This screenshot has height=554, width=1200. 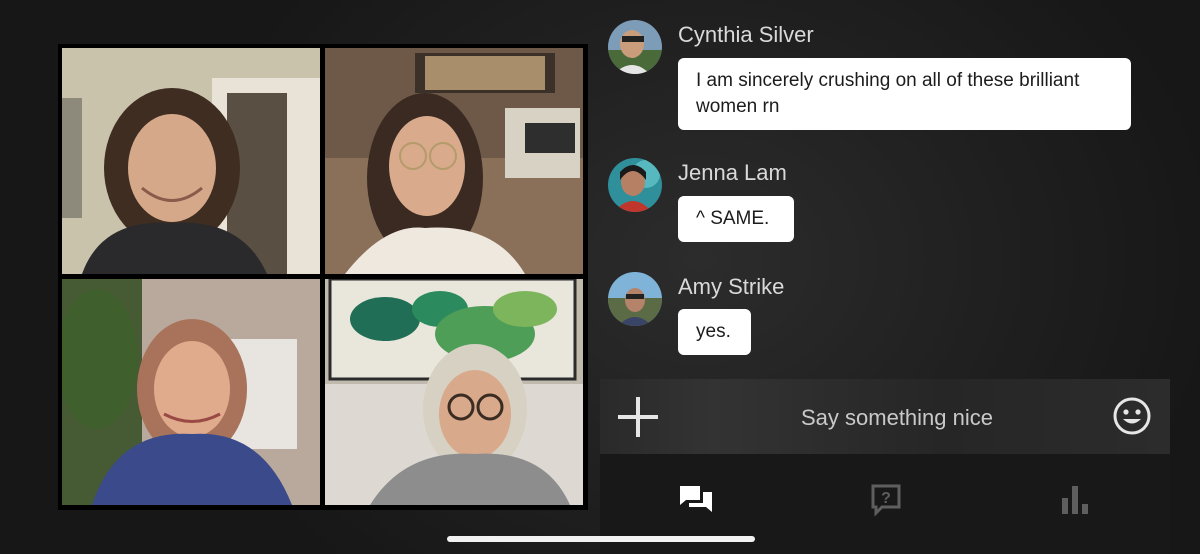 I want to click on bar-chart-icon, so click(x=1075, y=500).